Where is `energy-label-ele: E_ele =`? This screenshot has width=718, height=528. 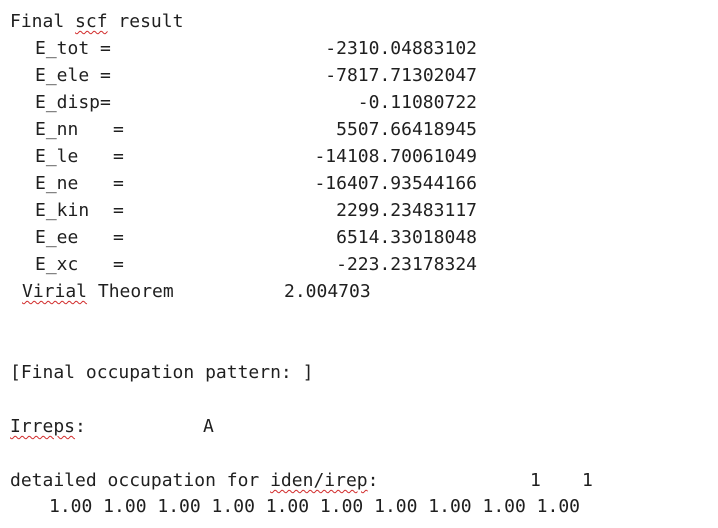
energy-label-ele: E_ele = is located at coordinates (73, 75).